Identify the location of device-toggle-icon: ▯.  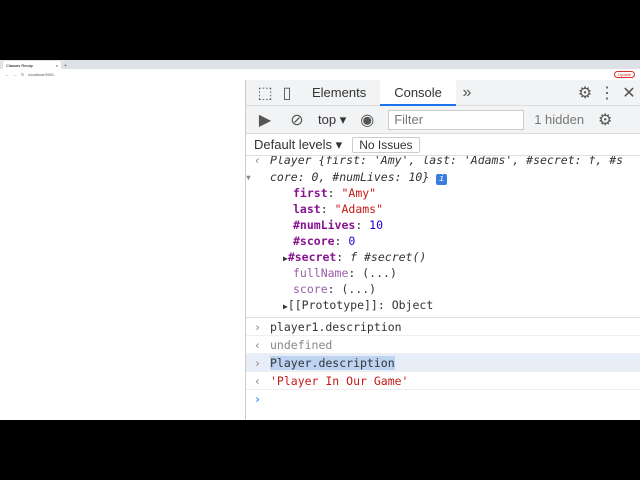
(287, 93).